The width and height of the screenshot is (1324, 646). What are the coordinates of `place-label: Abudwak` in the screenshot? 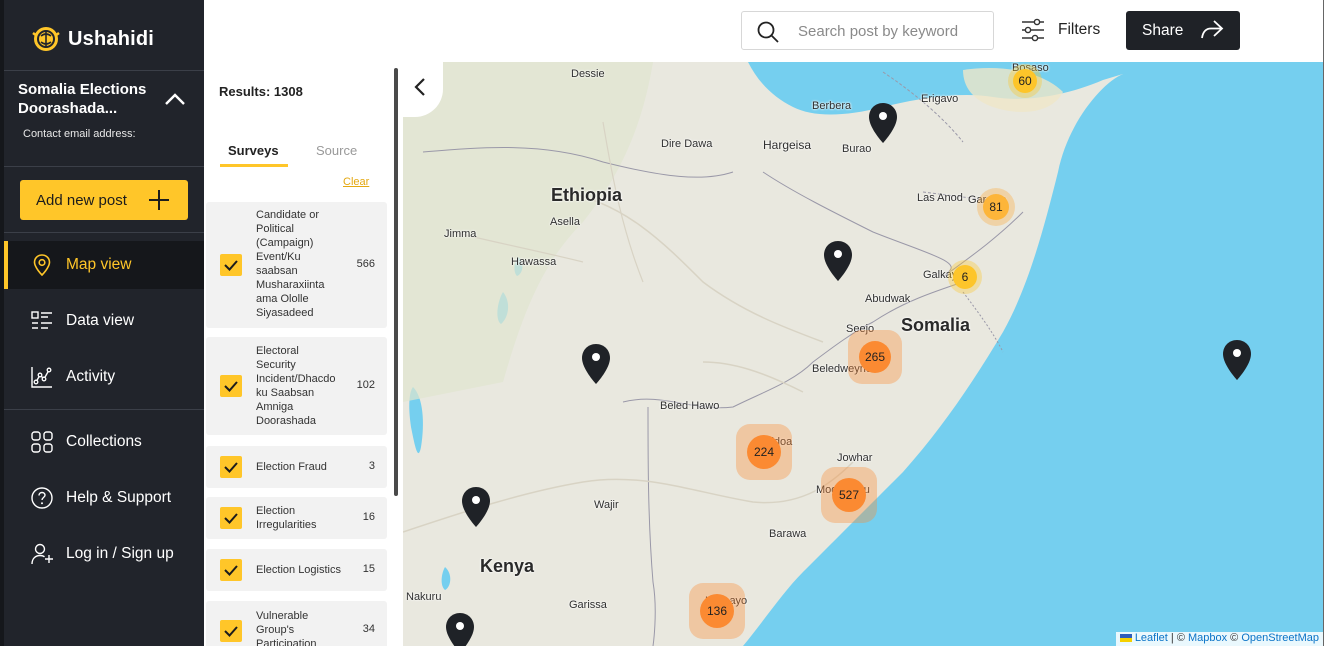 It's located at (888, 299).